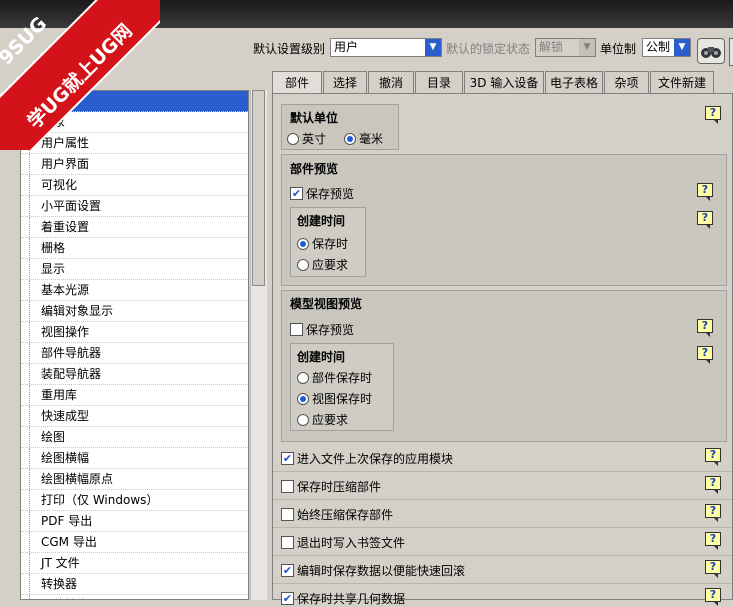 Image resolution: width=733 pixels, height=607 pixels. What do you see at coordinates (314, 139) in the screenshot?
I see `unit-inch-label: 英寸` at bounding box center [314, 139].